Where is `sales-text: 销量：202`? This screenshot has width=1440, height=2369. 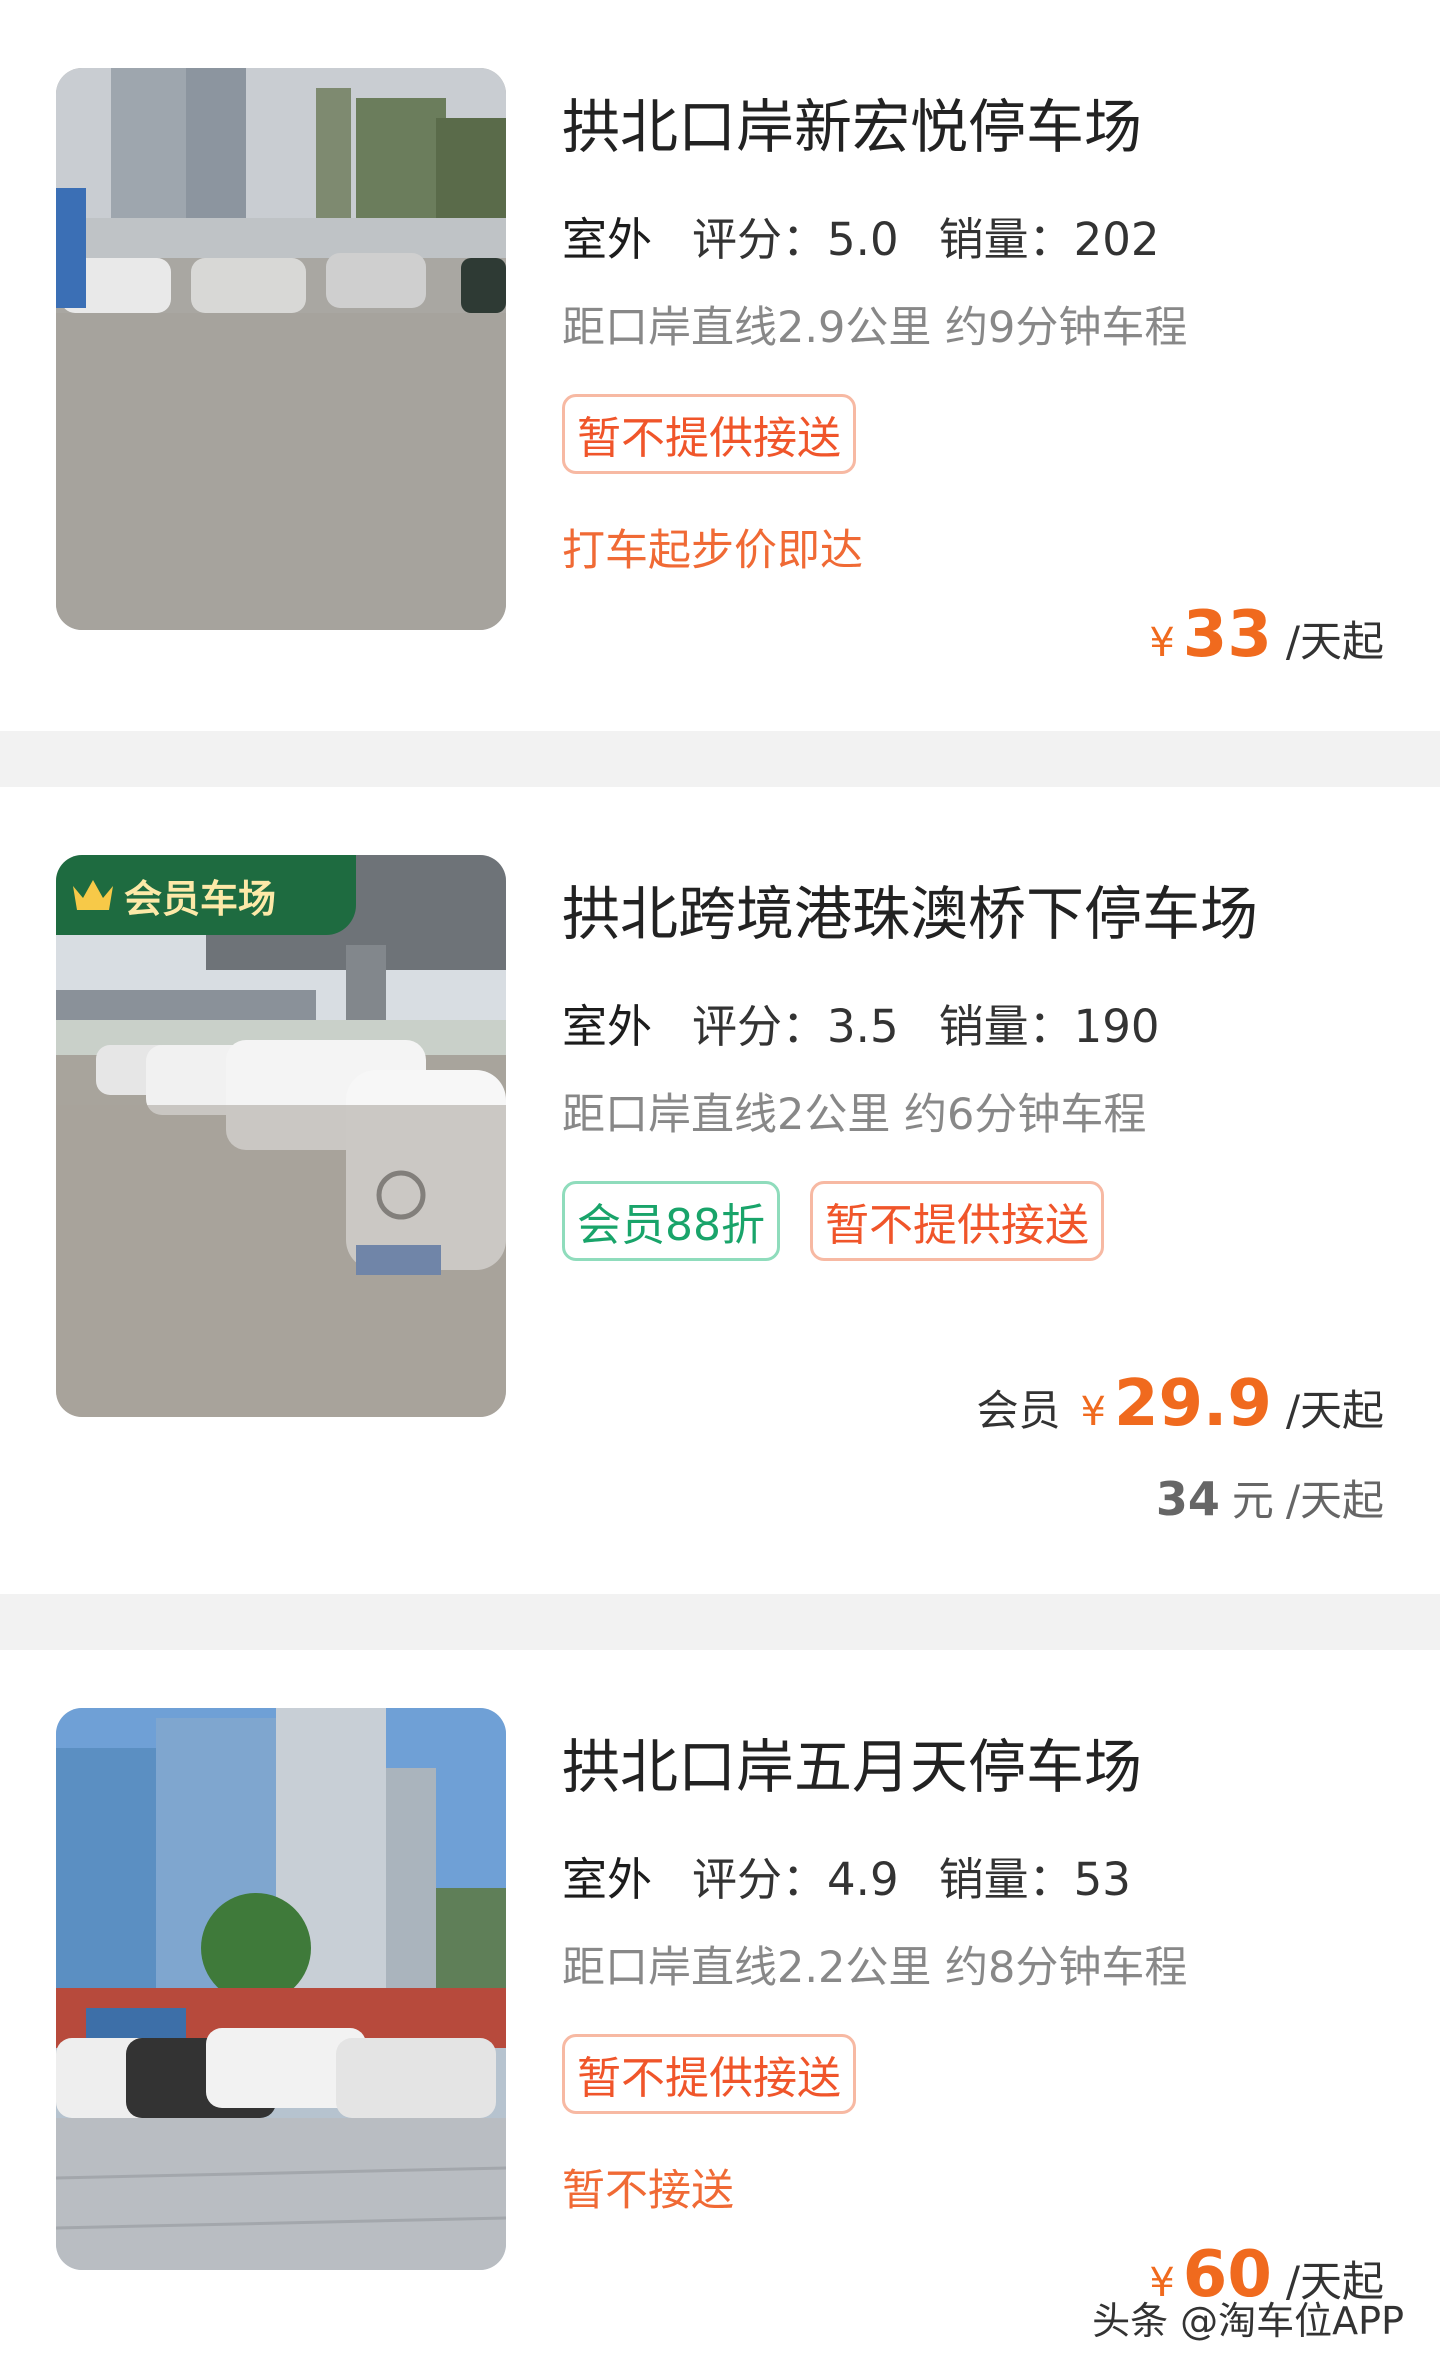 sales-text: 销量：202 is located at coordinates (1049, 239).